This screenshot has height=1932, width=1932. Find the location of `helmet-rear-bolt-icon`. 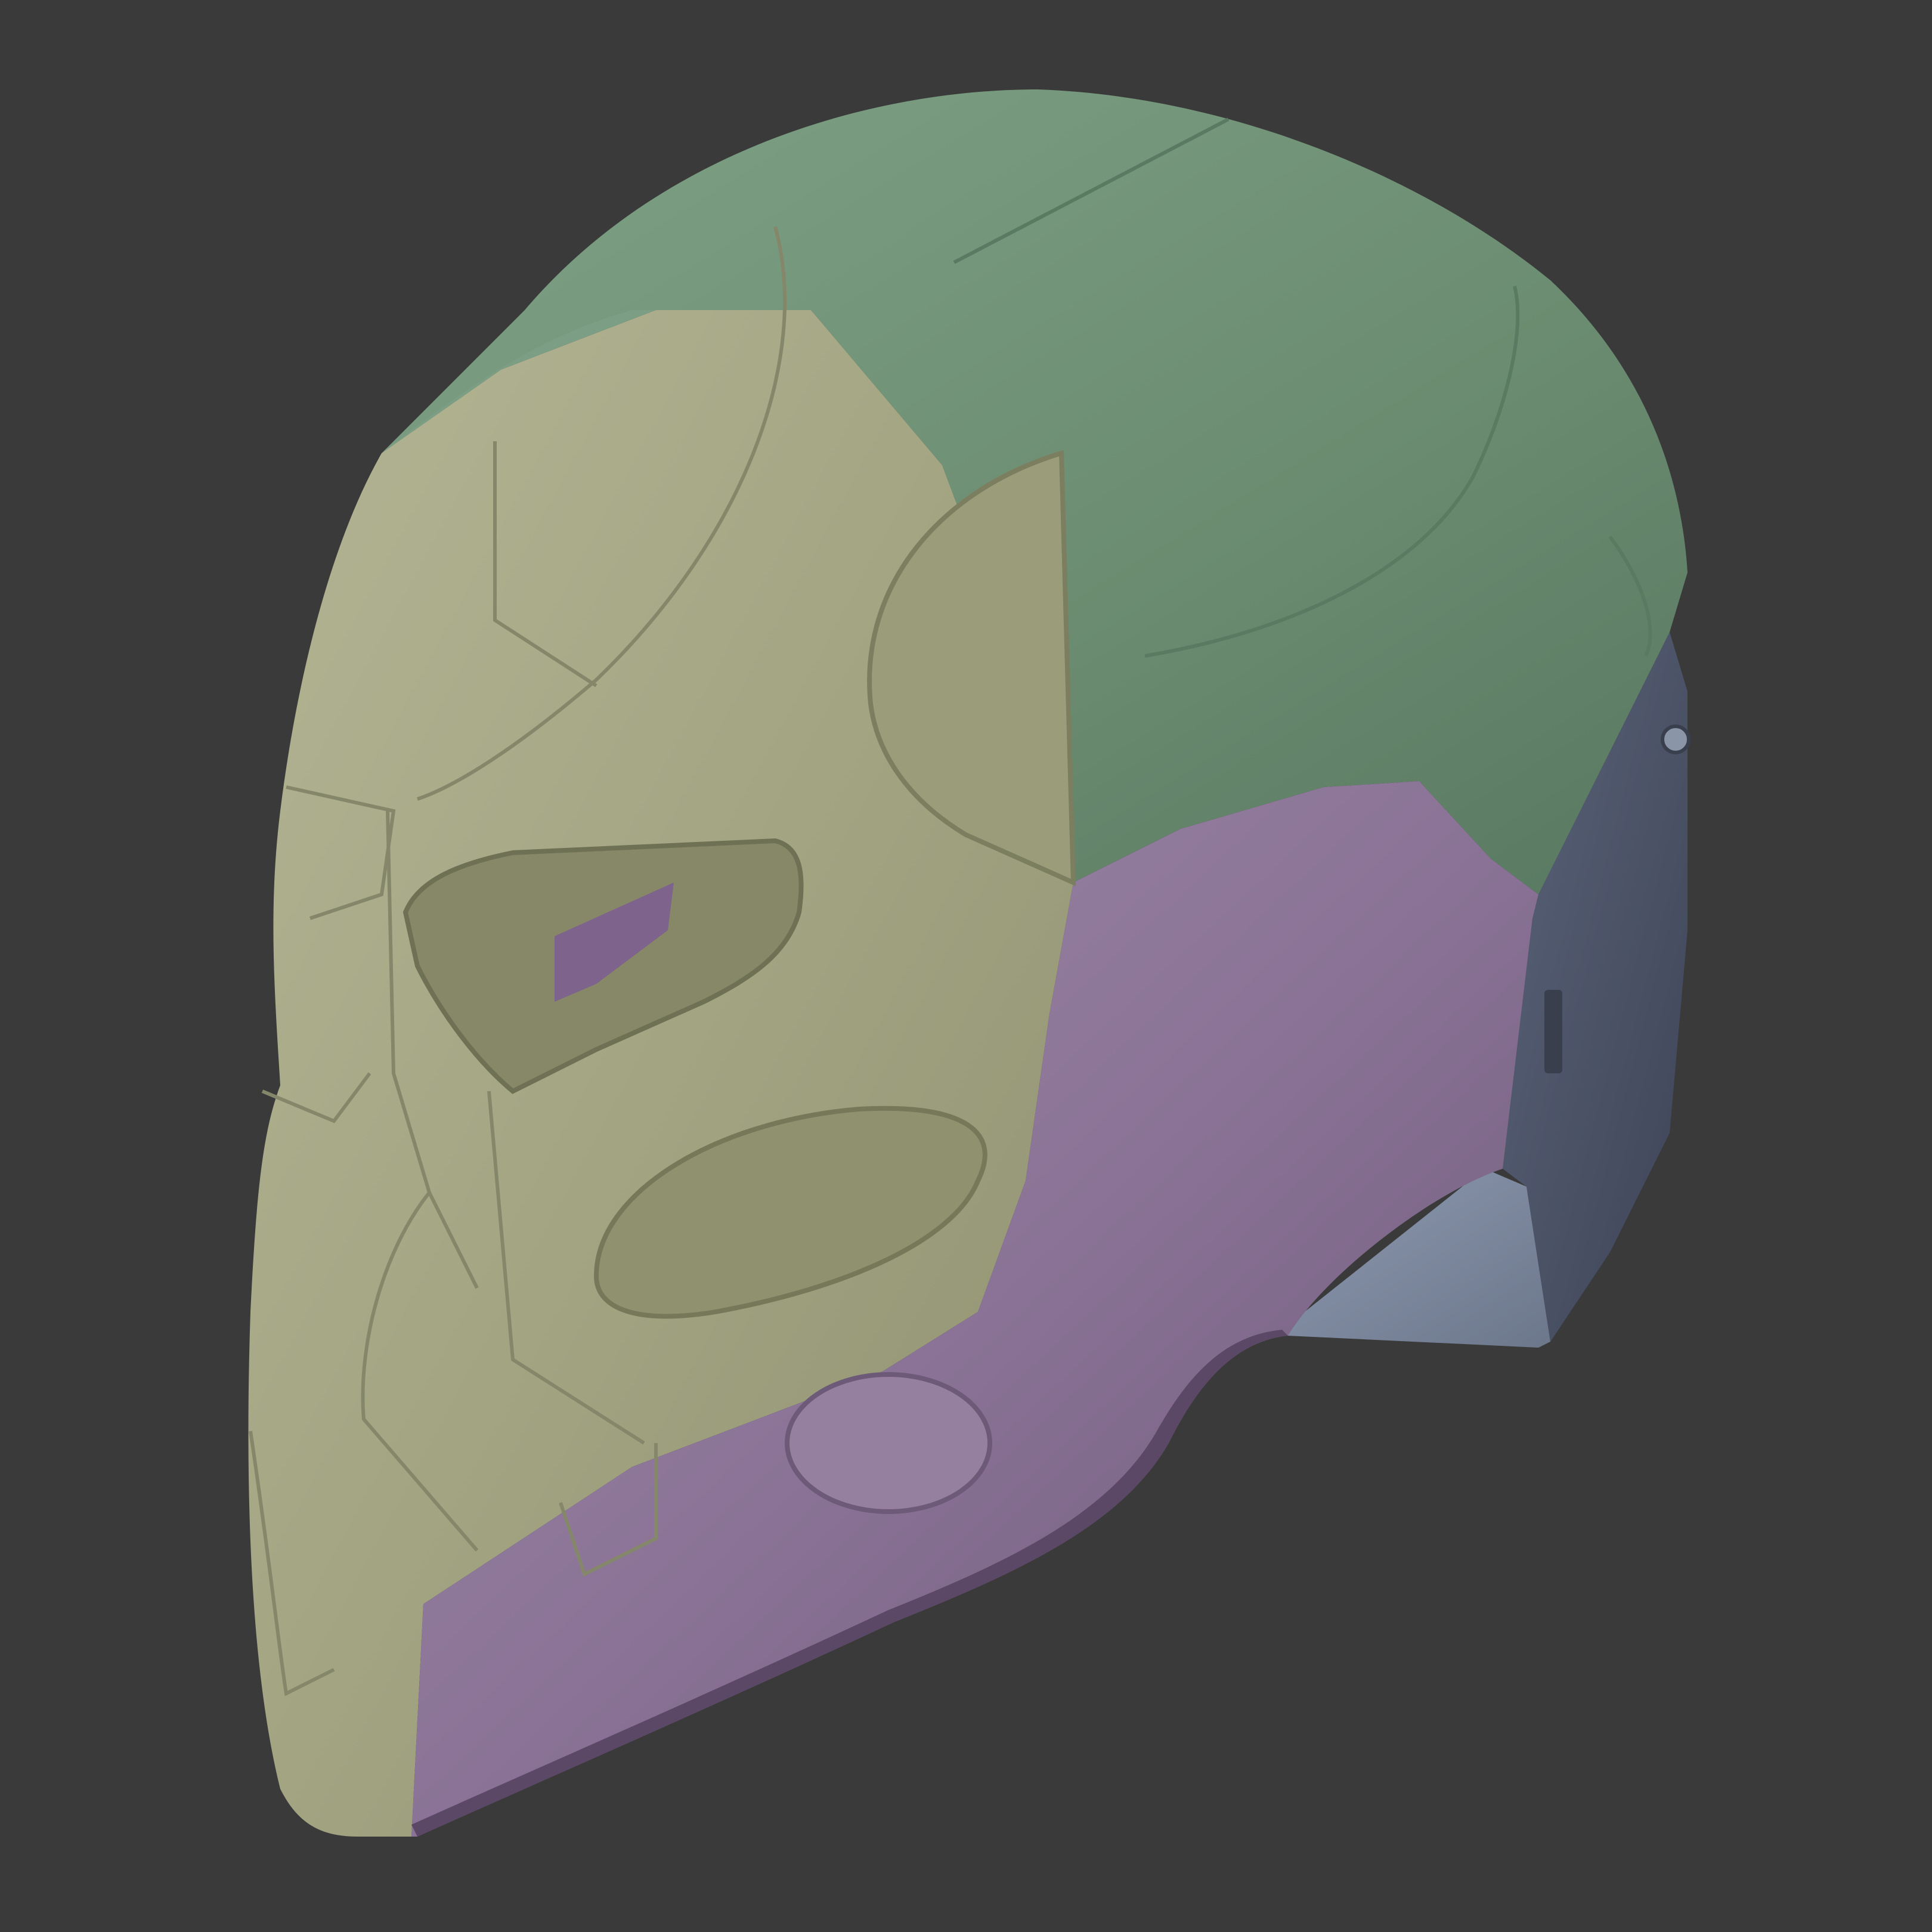

helmet-rear-bolt-icon is located at coordinates (1675, 739).